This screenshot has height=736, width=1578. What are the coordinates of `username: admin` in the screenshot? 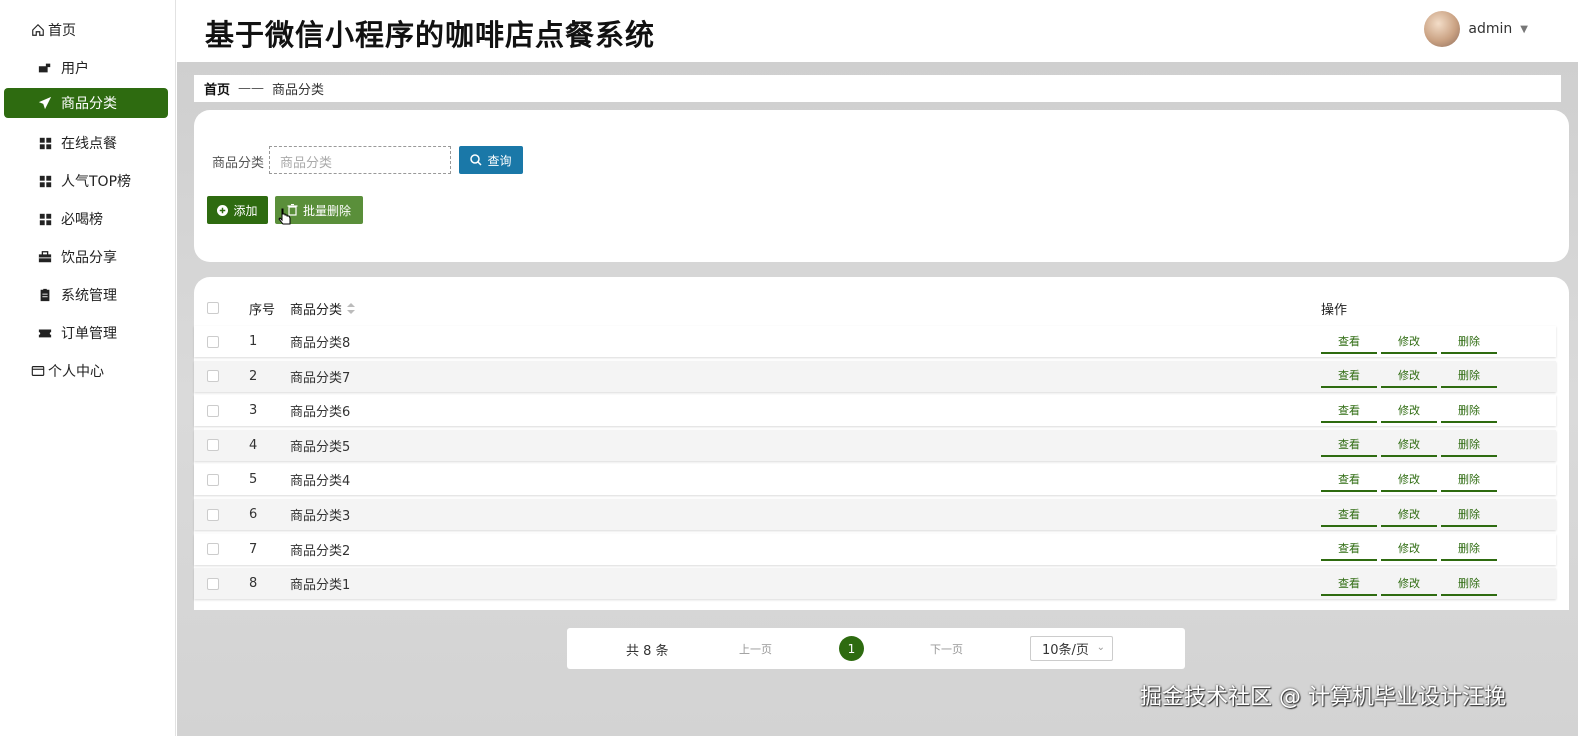 It's located at (1490, 29).